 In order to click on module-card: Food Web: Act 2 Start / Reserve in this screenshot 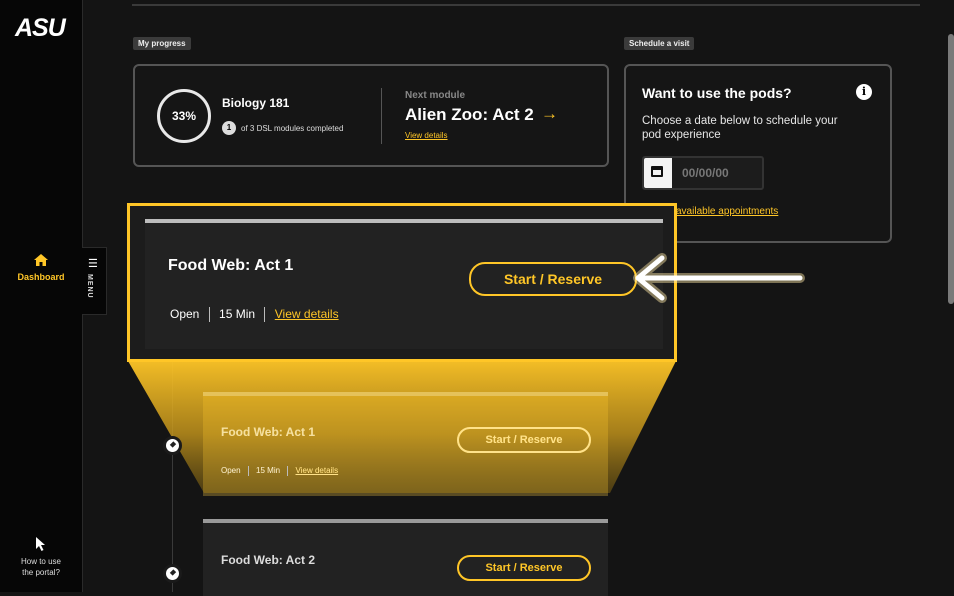, I will do `click(405, 557)`.